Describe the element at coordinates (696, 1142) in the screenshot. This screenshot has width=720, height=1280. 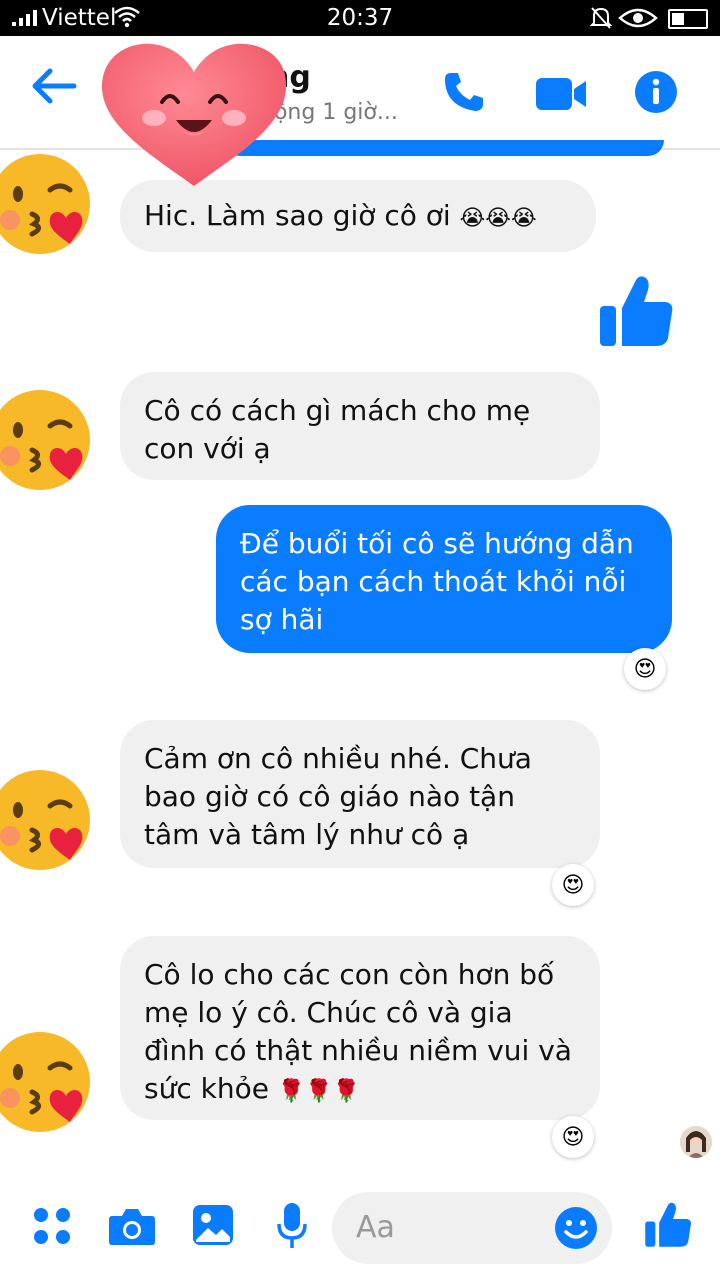
I see `seen-avatar` at that location.